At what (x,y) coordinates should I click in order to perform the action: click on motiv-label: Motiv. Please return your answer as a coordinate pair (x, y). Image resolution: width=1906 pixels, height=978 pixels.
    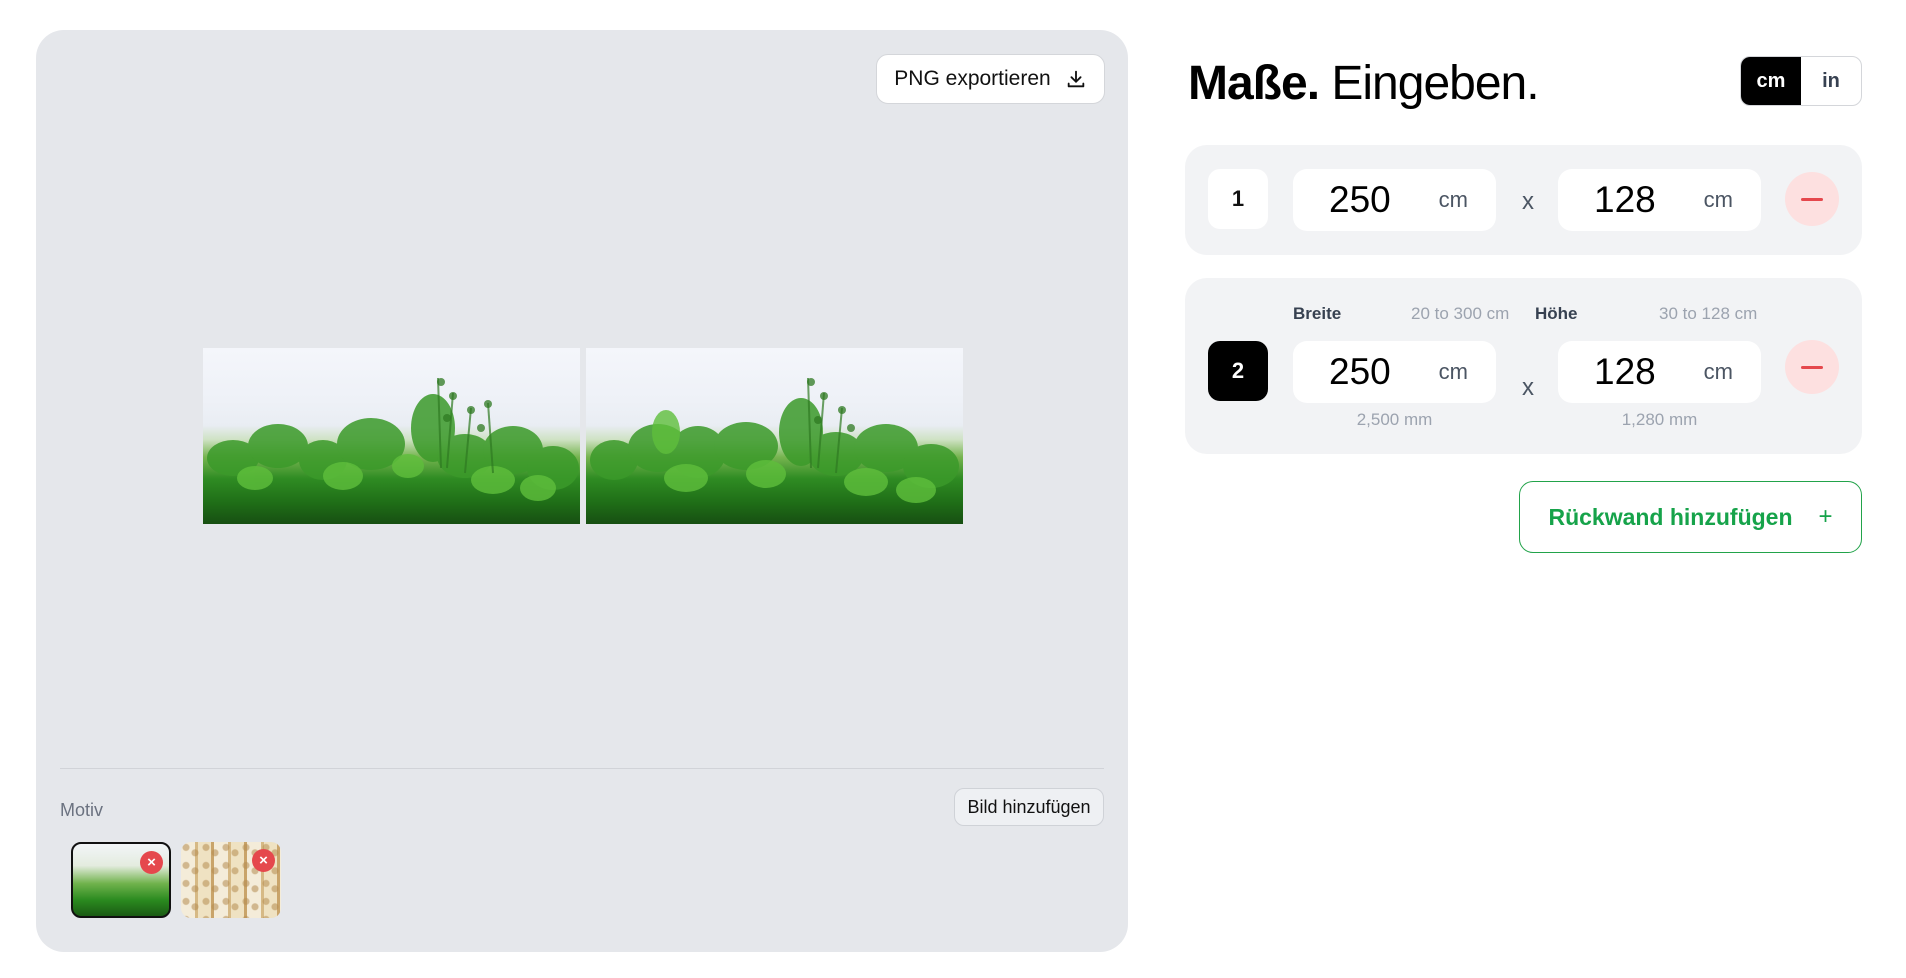
    Looking at the image, I should click on (82, 810).